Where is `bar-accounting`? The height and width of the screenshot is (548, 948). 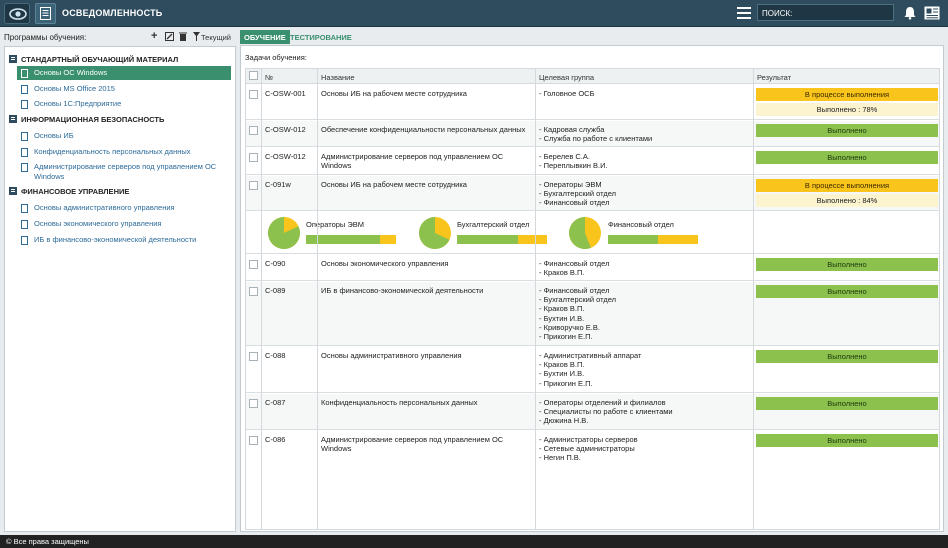 bar-accounting is located at coordinates (502, 239).